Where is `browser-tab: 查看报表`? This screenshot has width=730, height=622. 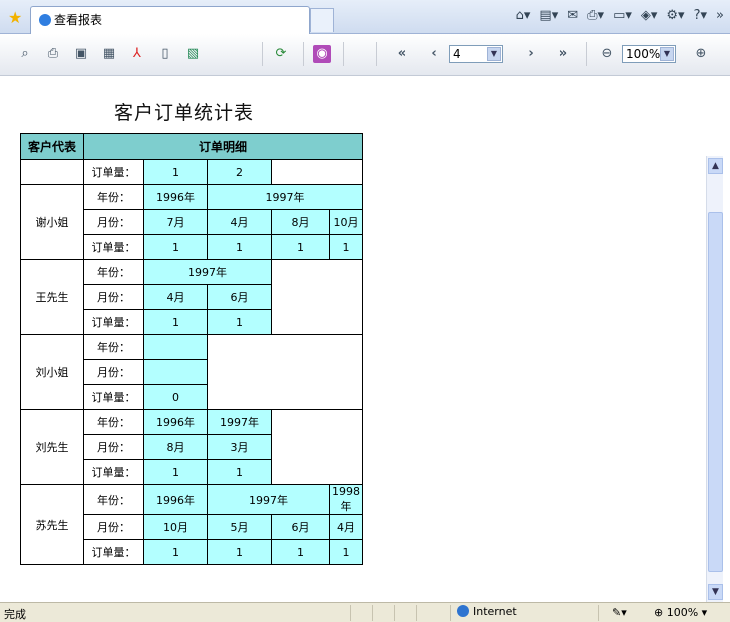 browser-tab: 查看报表 is located at coordinates (170, 20).